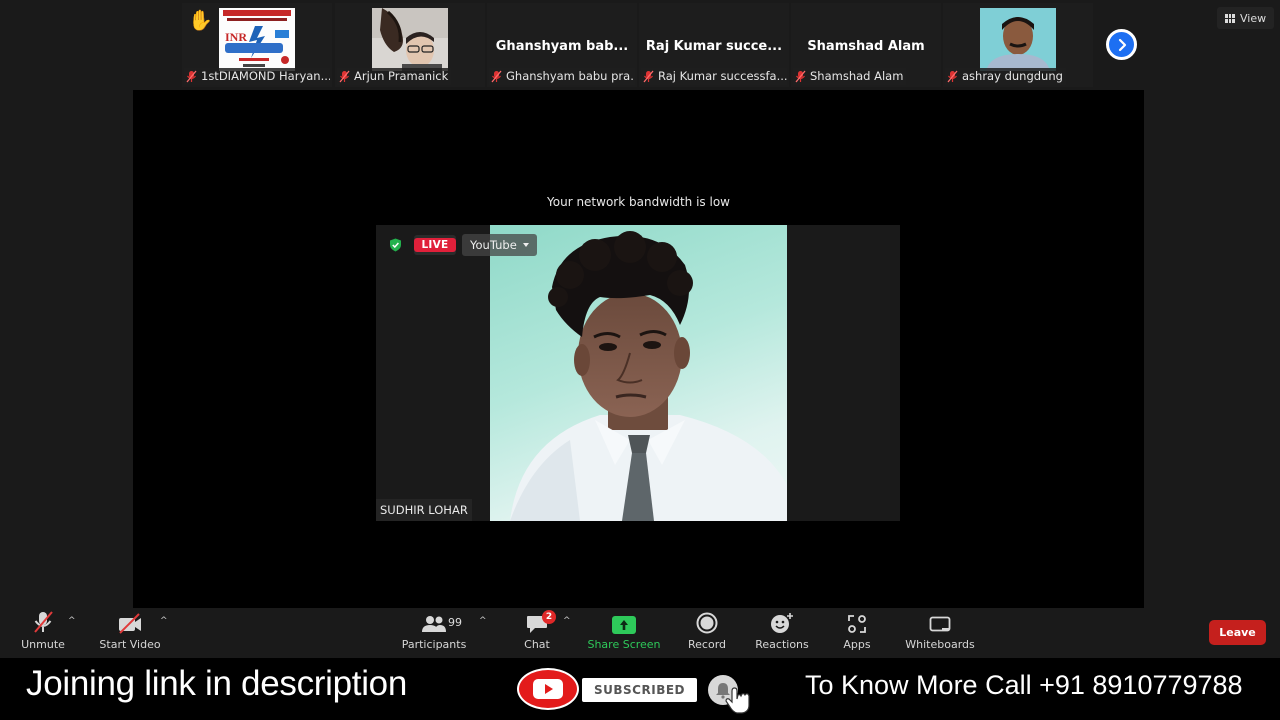 The image size is (1280, 720). Describe the element at coordinates (401, 76) in the screenshot. I see `participant-name: Arjun Pramanick` at that location.